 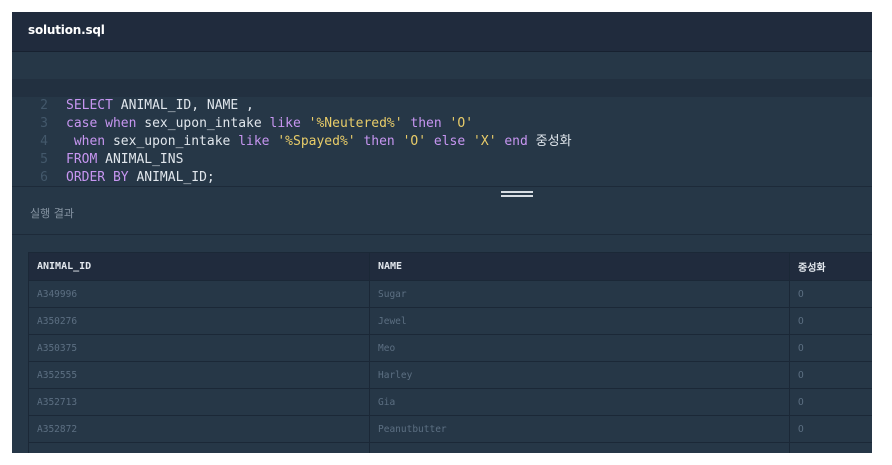 What do you see at coordinates (579, 375) in the screenshot?
I see `cell-name: Harley` at bounding box center [579, 375].